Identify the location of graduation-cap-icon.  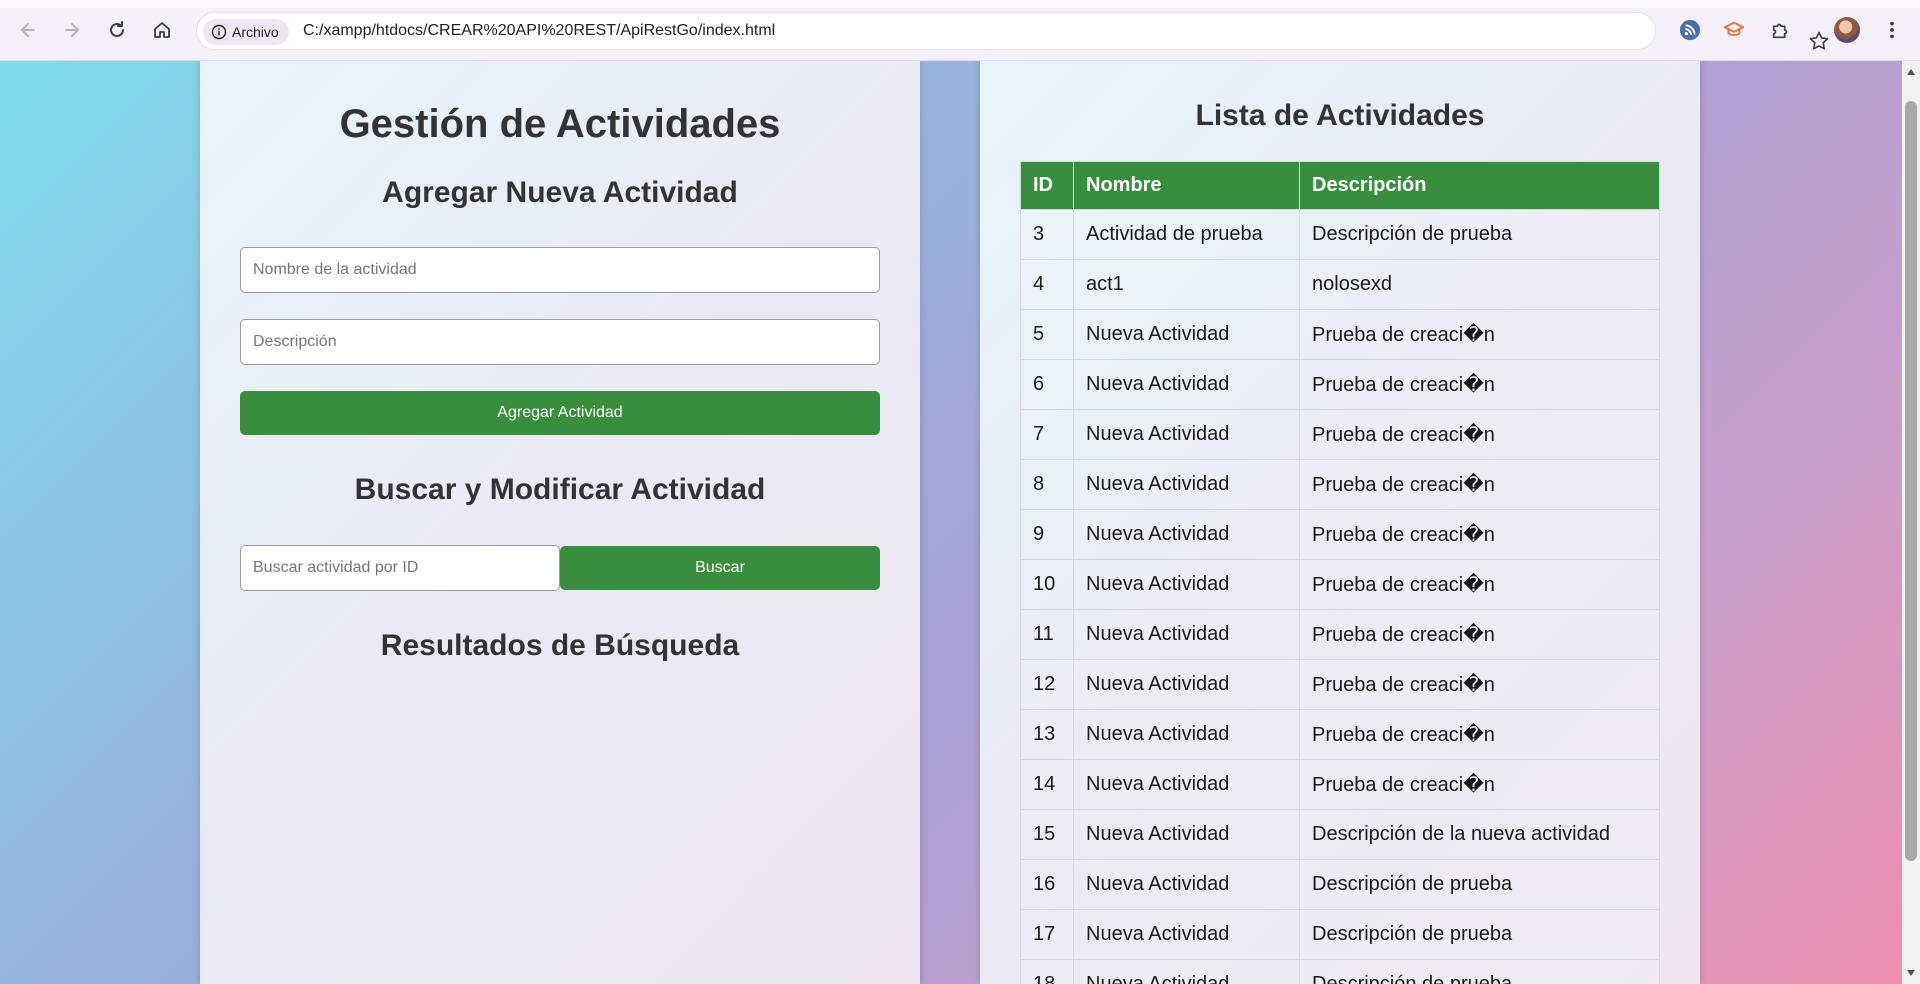
(1734, 28).